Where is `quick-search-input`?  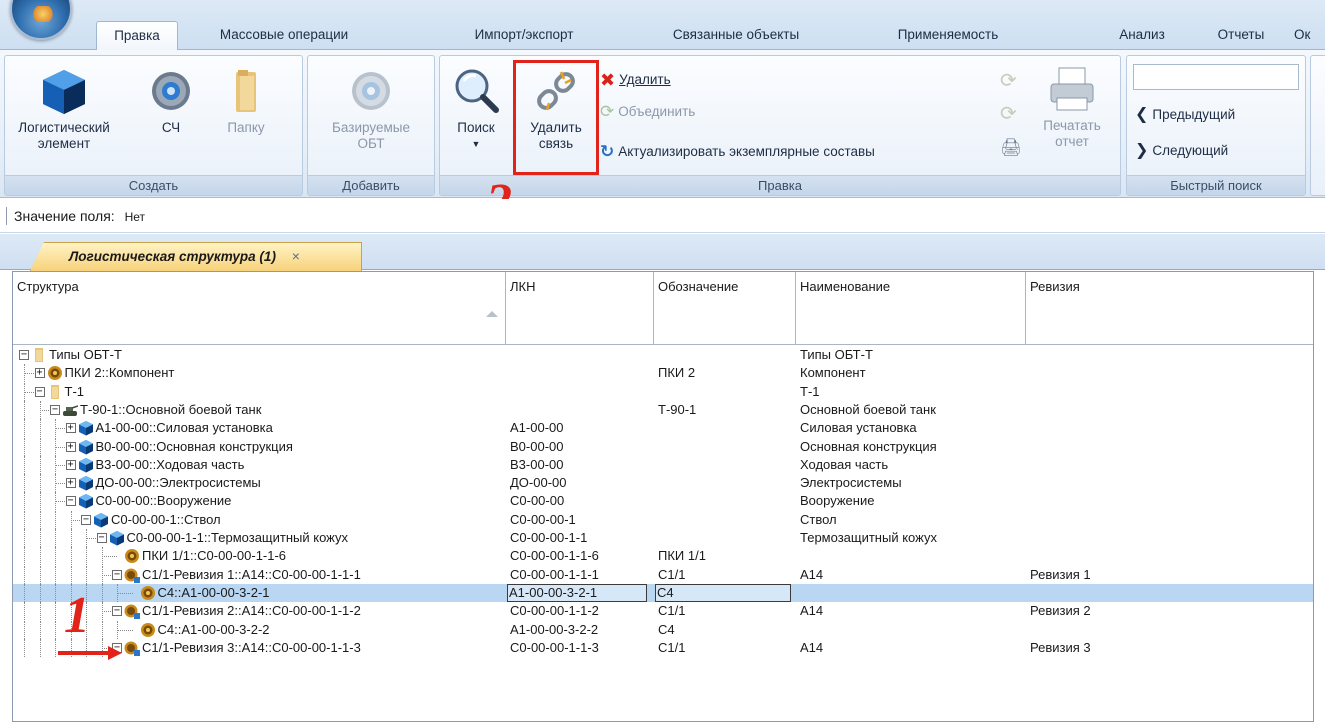 quick-search-input is located at coordinates (1216, 77).